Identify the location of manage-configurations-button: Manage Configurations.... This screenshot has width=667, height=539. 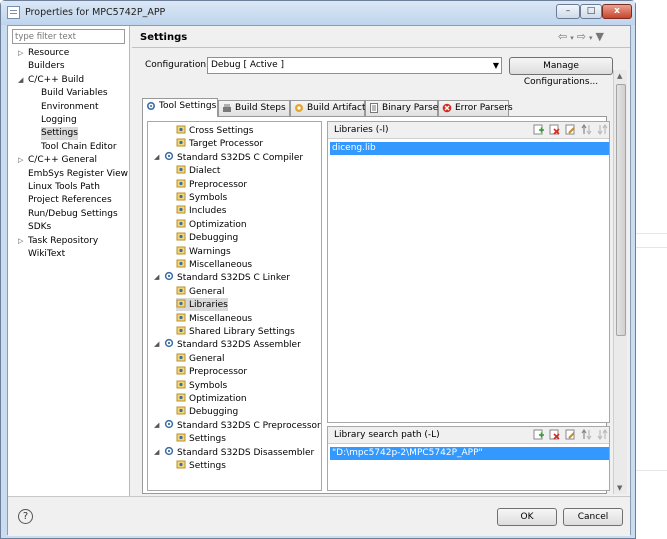
(561, 72).